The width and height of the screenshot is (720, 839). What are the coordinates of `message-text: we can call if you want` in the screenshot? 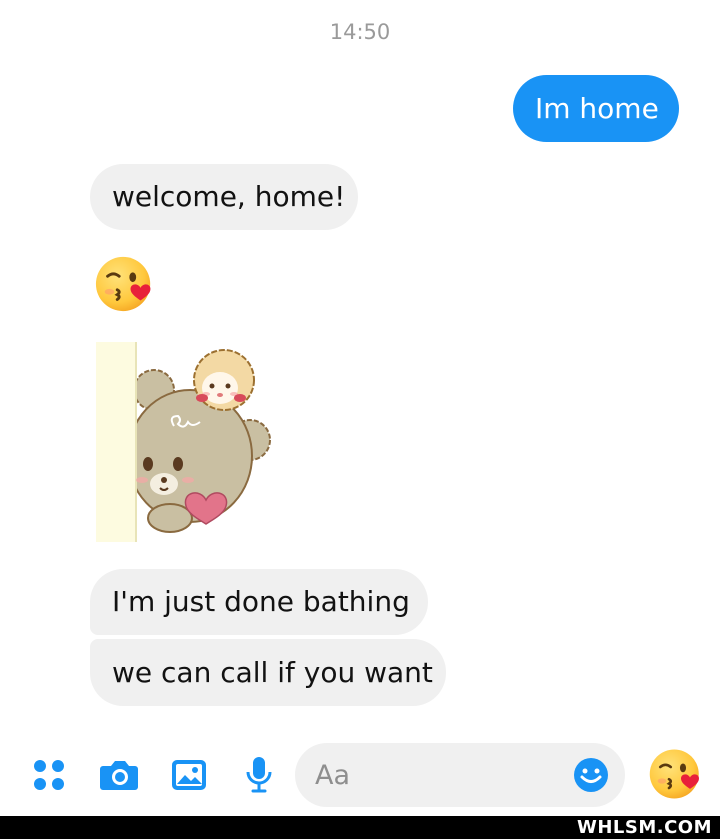 It's located at (272, 672).